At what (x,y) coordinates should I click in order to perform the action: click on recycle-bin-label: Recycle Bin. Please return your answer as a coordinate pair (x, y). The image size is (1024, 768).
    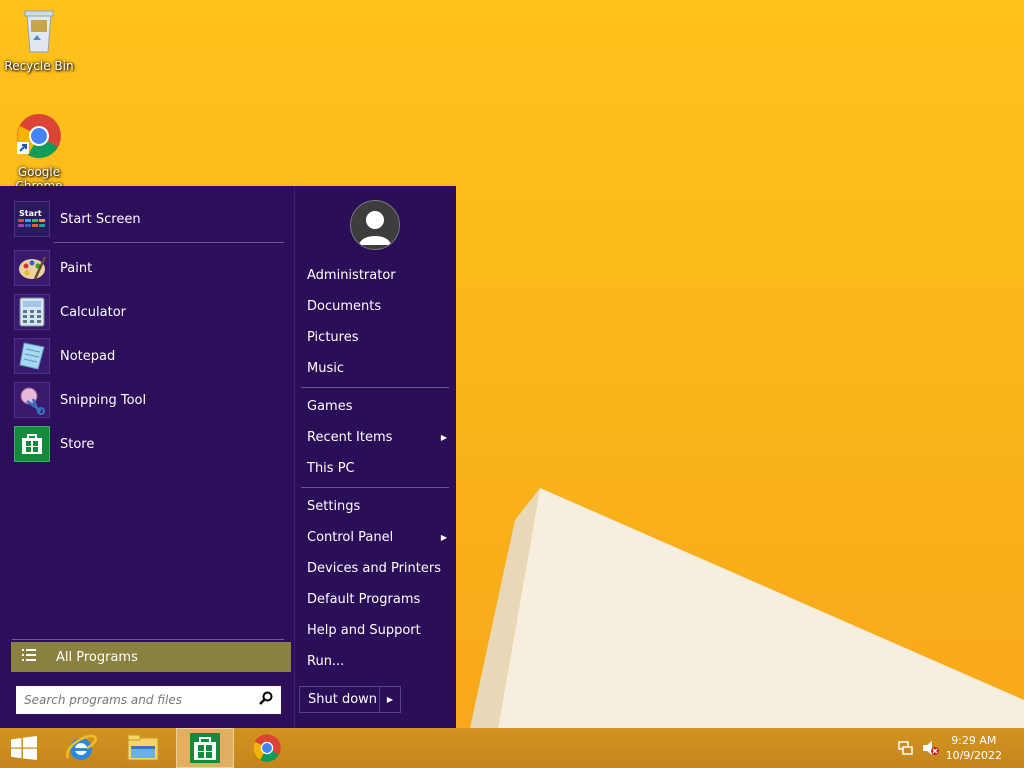
    Looking at the image, I should click on (39, 66).